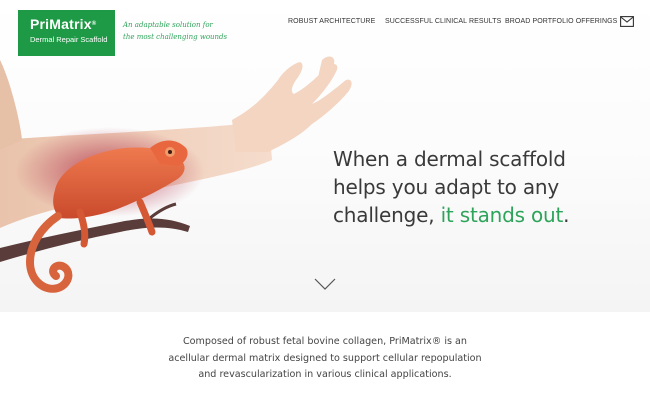 The width and height of the screenshot is (650, 420). Describe the element at coordinates (627, 21) in the screenshot. I see `envelope-icon` at that location.